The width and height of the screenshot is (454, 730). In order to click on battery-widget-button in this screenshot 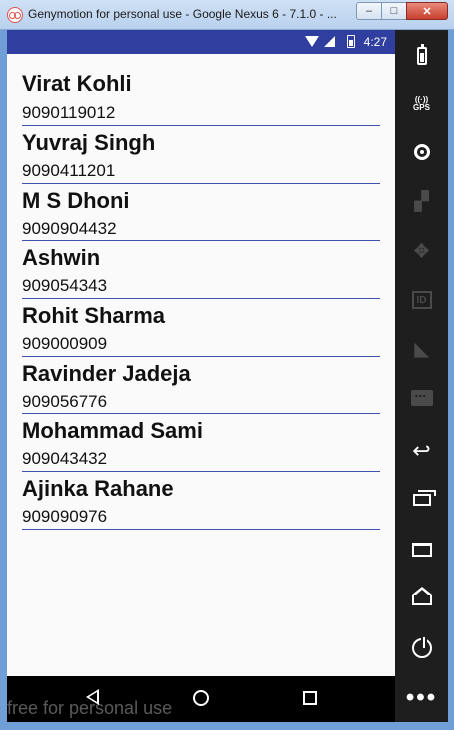, I will do `click(421, 56)`.